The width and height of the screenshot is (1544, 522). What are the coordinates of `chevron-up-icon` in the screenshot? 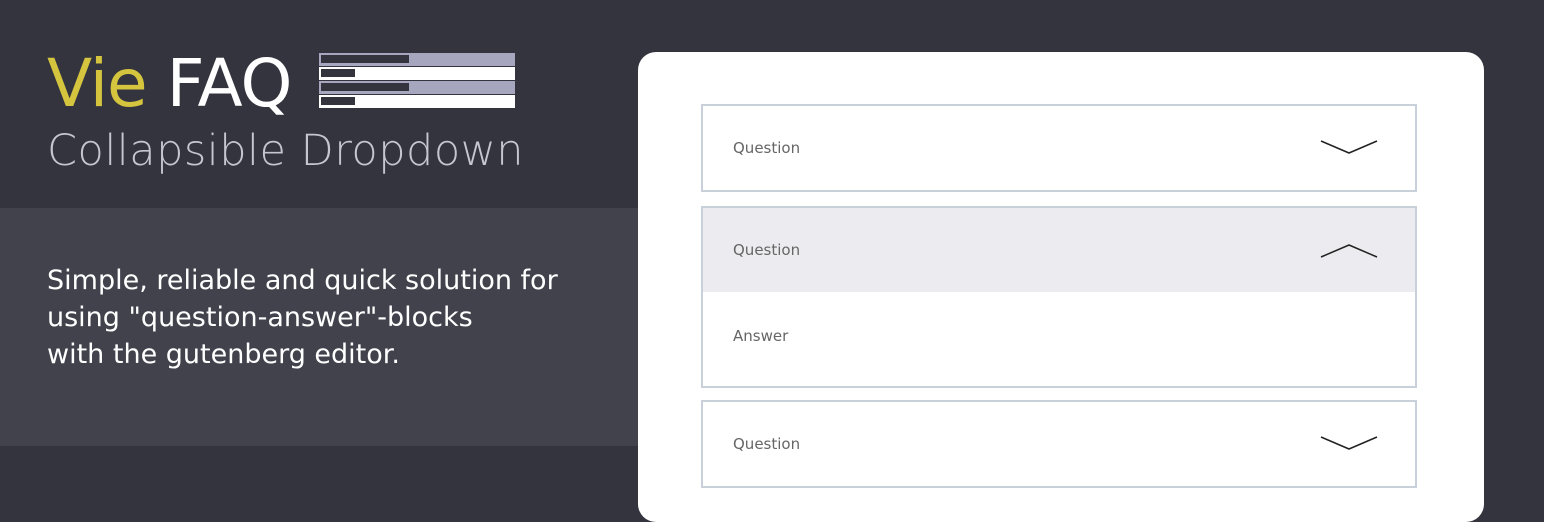 It's located at (1349, 250).